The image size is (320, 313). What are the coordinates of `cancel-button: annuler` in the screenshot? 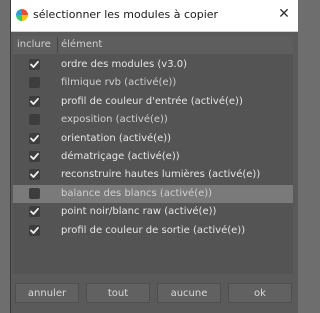 It's located at (47, 293).